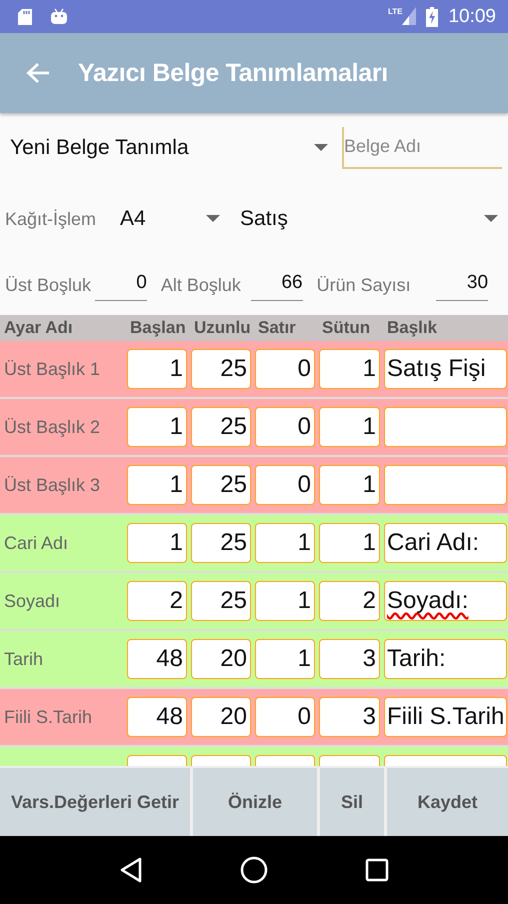 The image size is (508, 904). I want to click on title-field: Satış Fişi, so click(445, 369).